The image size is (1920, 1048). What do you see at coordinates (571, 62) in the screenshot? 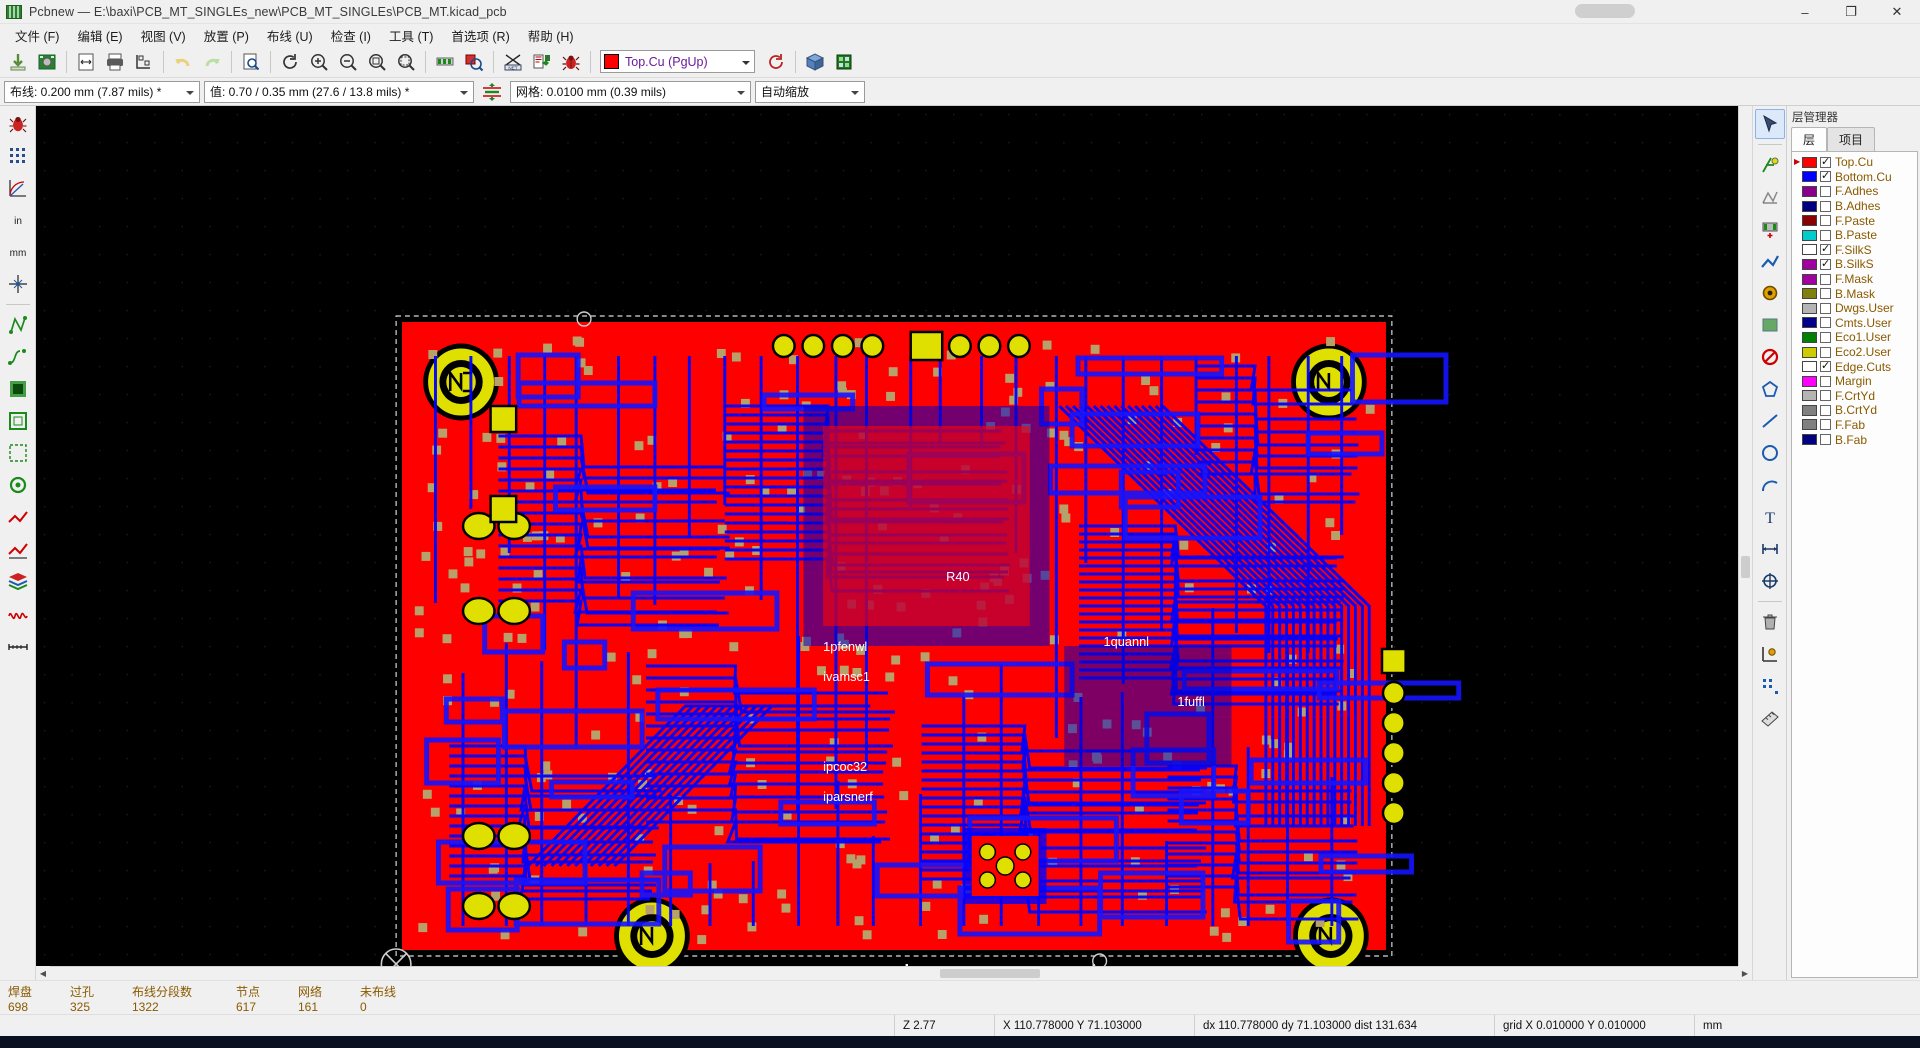
I see `drc-bug-icon` at bounding box center [571, 62].